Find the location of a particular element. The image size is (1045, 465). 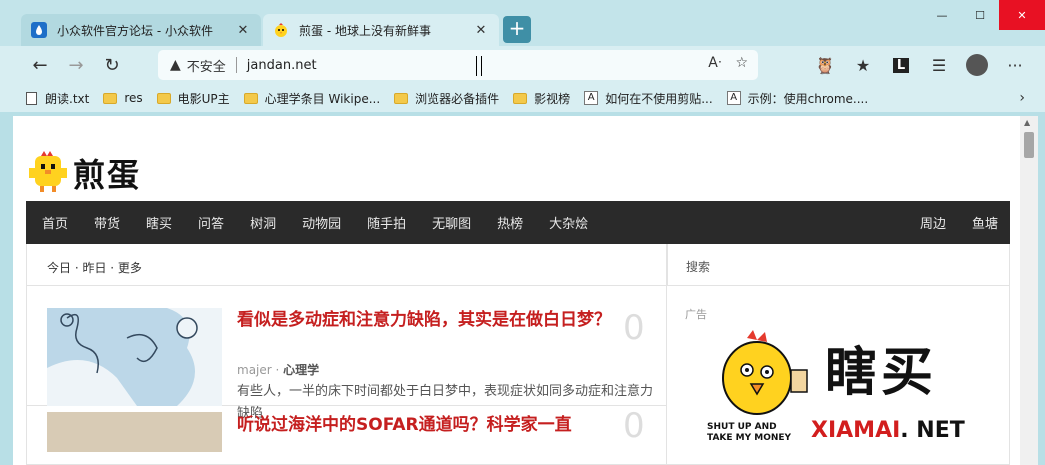

bookmark-label: res is located at coordinates (133, 98).